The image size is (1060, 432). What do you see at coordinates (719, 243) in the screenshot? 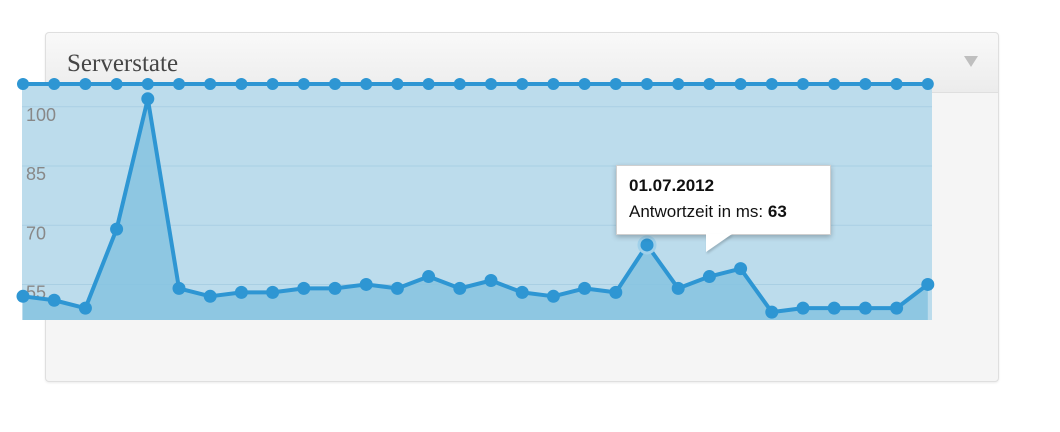
I see `tooltip-pointer` at bounding box center [719, 243].